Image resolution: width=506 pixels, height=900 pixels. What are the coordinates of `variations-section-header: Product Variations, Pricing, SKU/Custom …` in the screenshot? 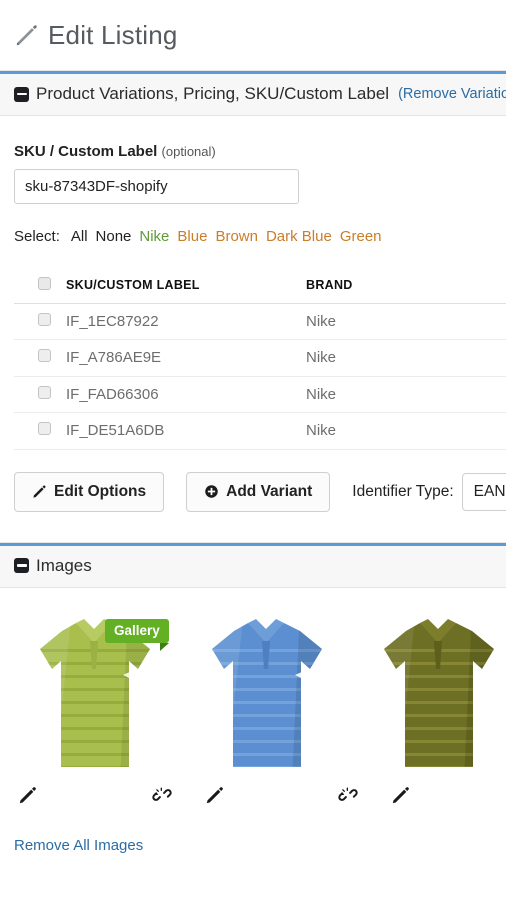 It's located at (253, 95).